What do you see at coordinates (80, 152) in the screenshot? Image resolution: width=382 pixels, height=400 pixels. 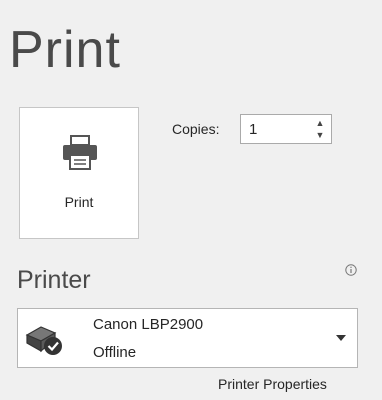 I see `printer-icon` at bounding box center [80, 152].